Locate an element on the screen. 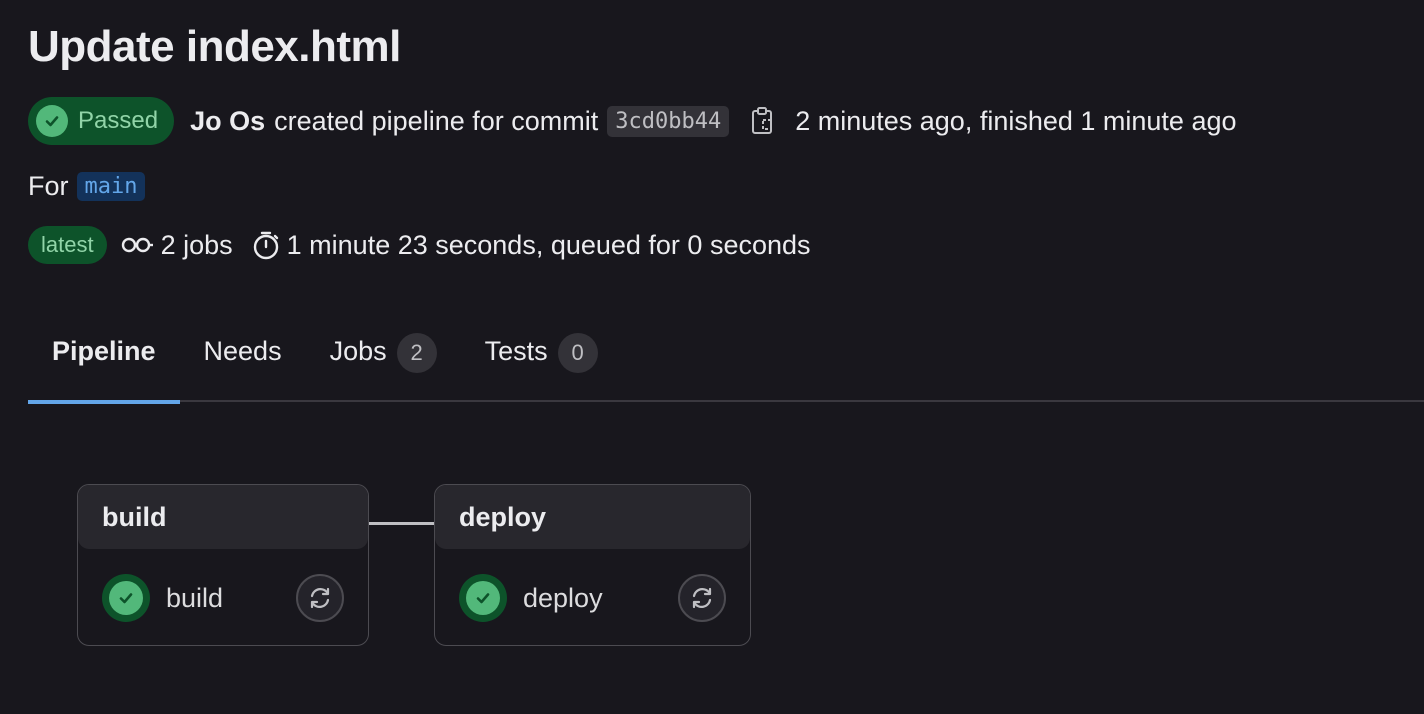 This screenshot has width=1424, height=714. status-badge: Passed is located at coordinates (101, 121).